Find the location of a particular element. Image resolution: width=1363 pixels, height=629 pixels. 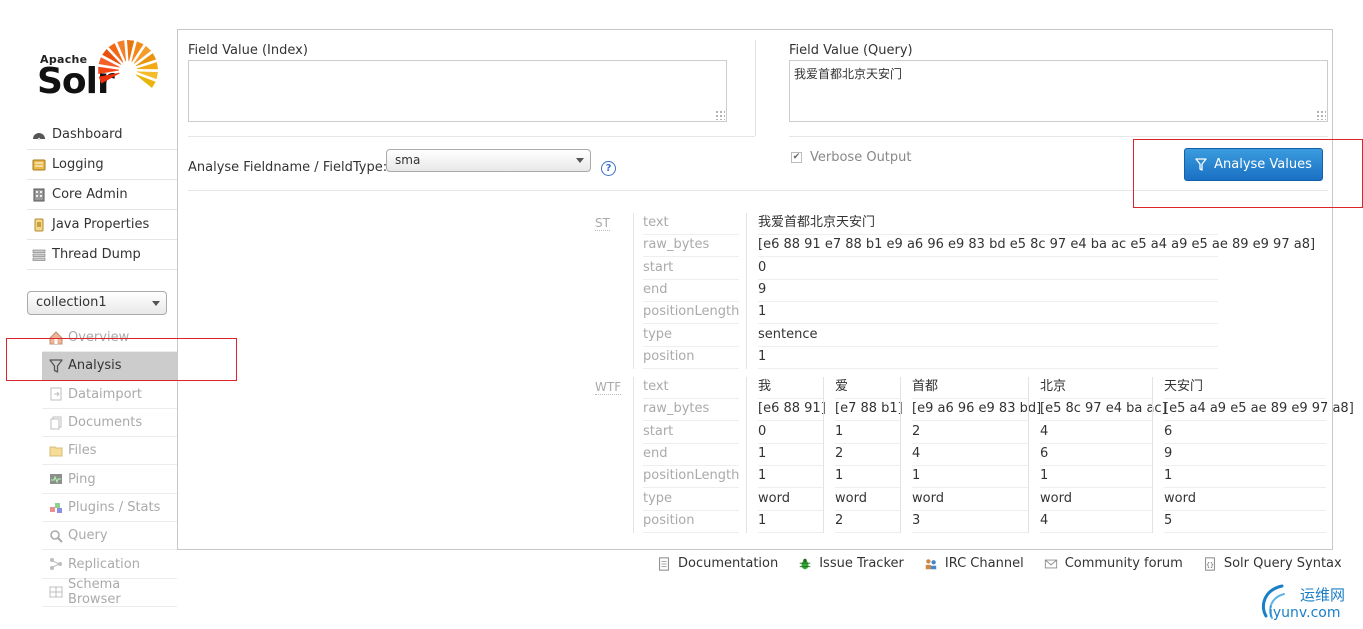

footer-link-label: Community forum is located at coordinates (1123, 563).